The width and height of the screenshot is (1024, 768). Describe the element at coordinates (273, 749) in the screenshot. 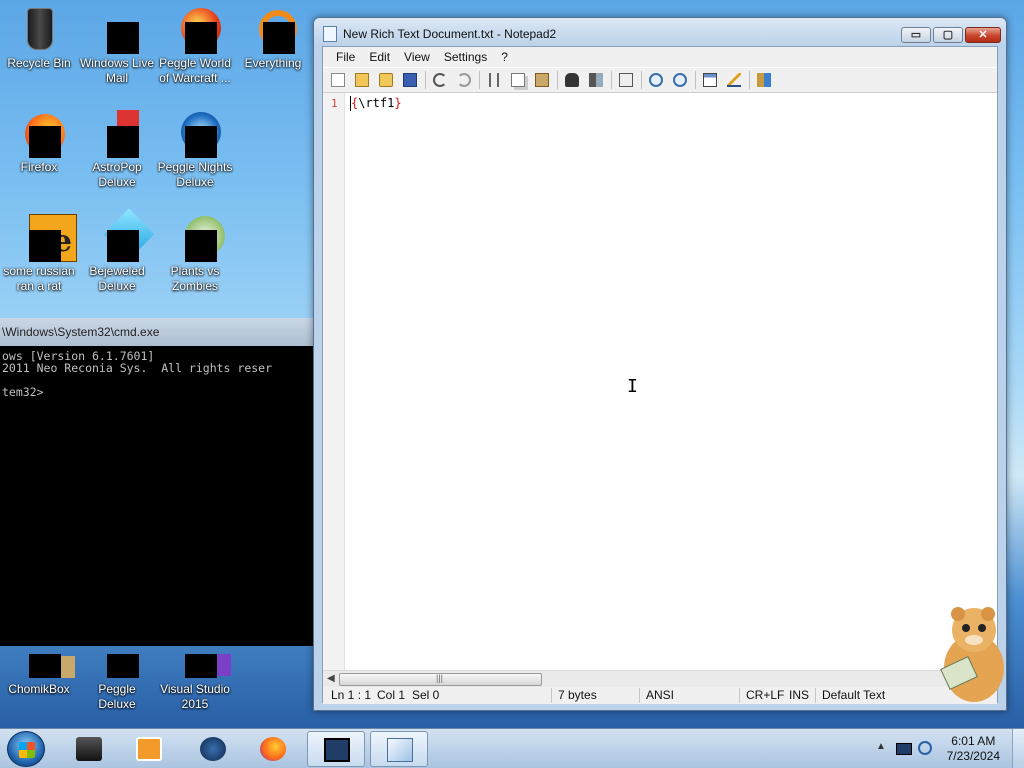

I see `taskbar-firefox` at that location.